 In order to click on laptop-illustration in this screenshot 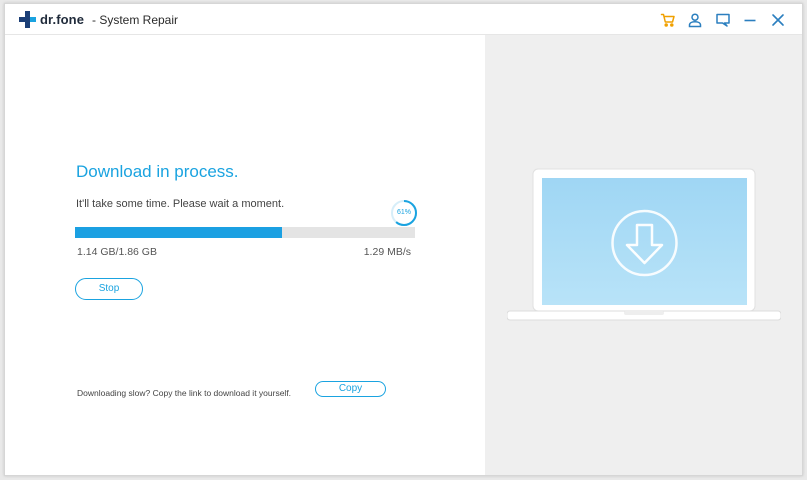, I will do `click(644, 244)`.